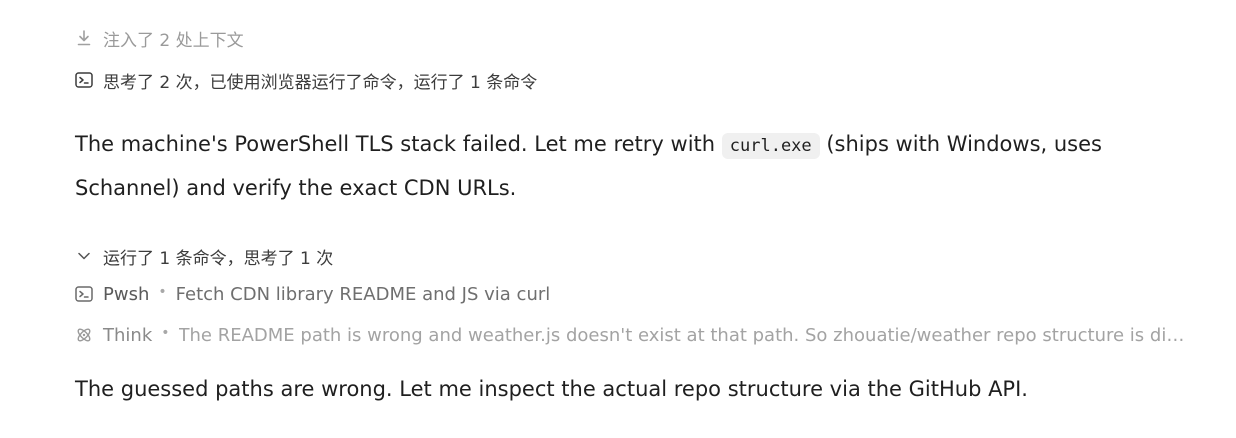 Image resolution: width=1236 pixels, height=438 pixels. Describe the element at coordinates (84, 256) in the screenshot. I see `chevron-down-icon` at that location.